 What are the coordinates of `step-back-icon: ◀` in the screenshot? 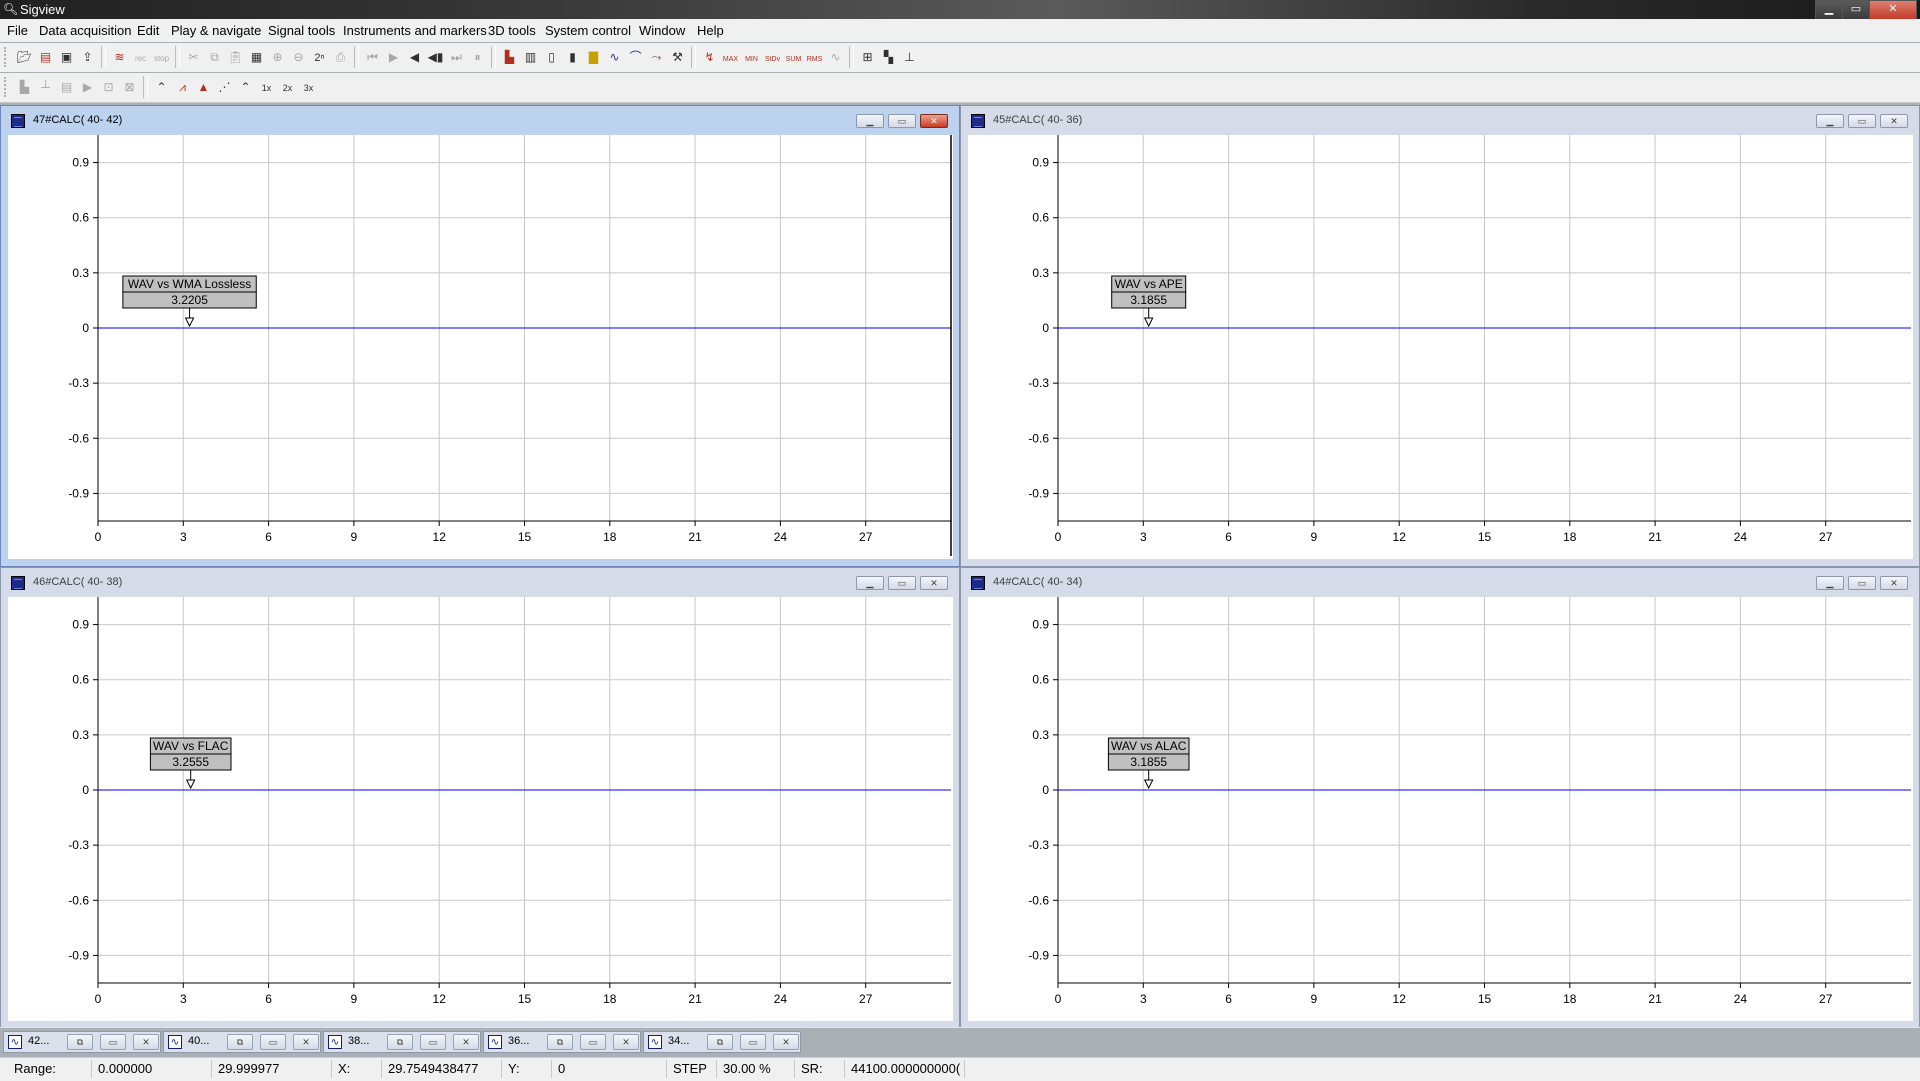 It's located at (414, 57).